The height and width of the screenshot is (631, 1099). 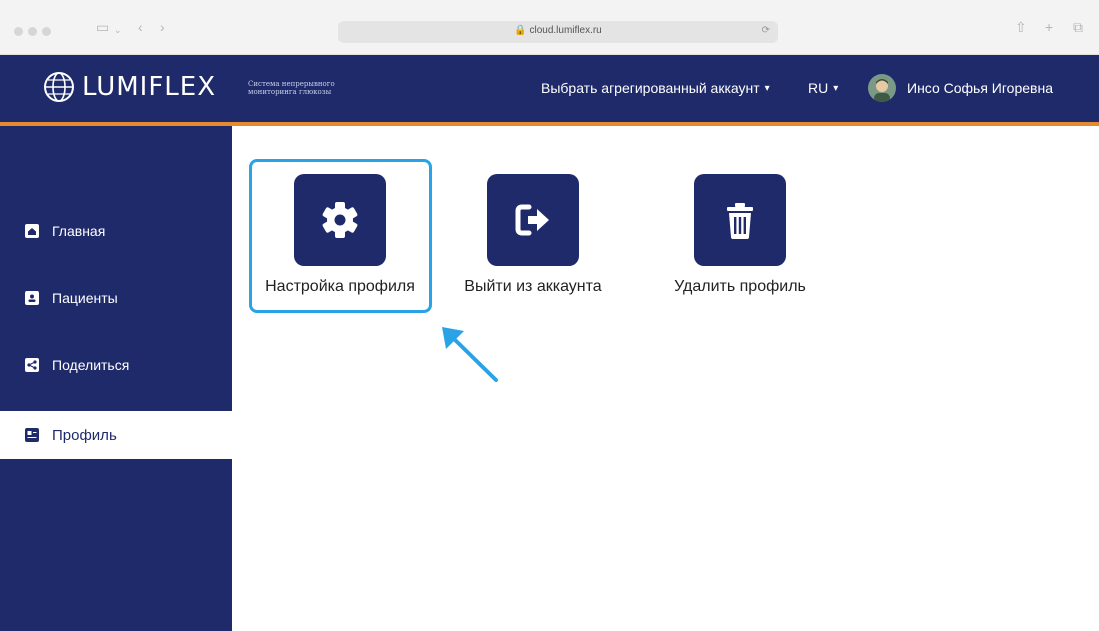 I want to click on trash-icon, so click(x=740, y=221).